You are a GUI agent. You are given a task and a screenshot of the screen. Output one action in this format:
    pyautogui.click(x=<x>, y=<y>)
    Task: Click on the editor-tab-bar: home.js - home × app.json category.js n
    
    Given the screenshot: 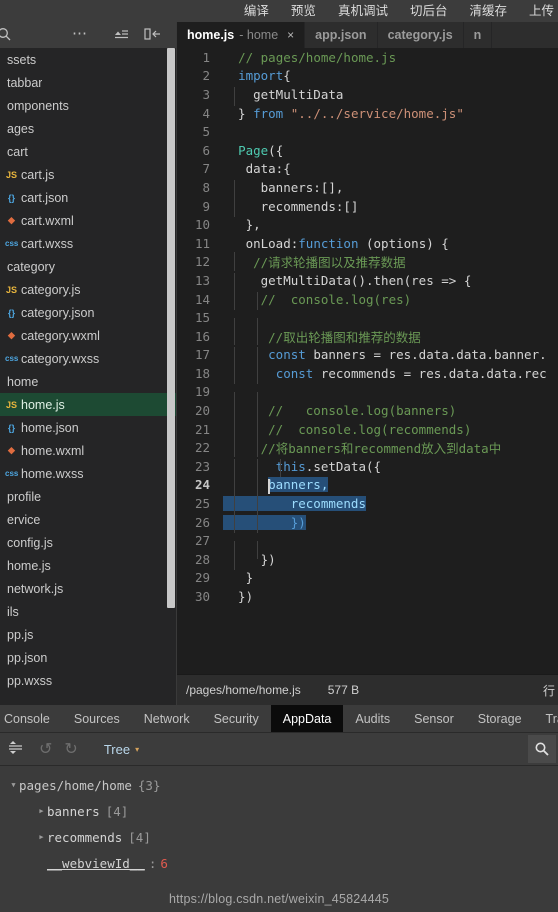 What is the action you would take?
    pyautogui.click(x=367, y=35)
    